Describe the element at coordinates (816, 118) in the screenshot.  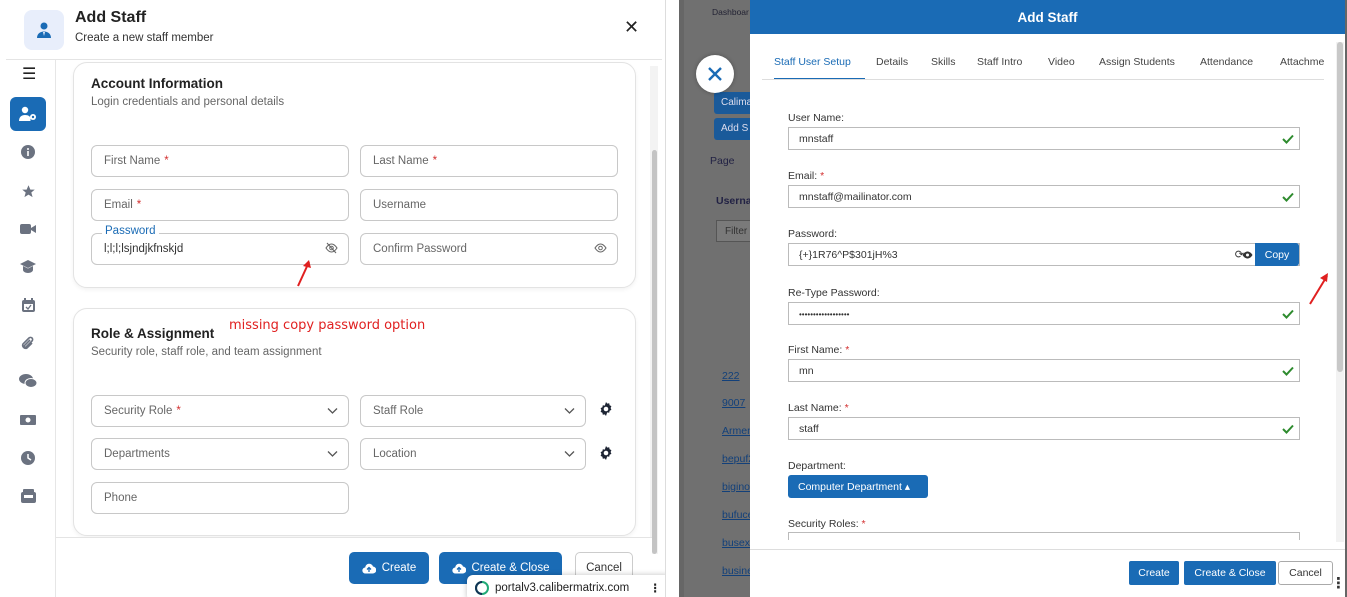
I see `user-name-label: User Name:` at that location.